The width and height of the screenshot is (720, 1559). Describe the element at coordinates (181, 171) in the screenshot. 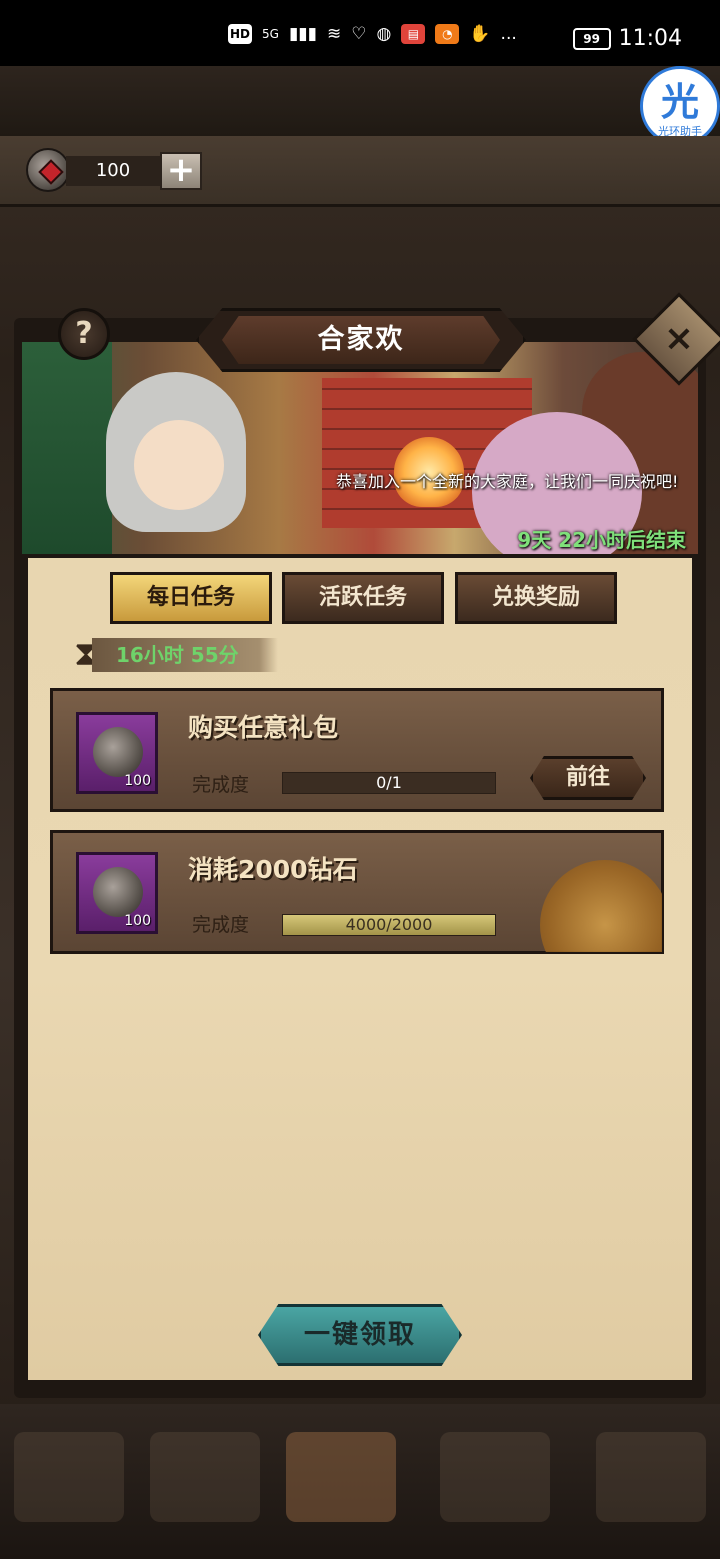

I see `add-currency-button: +` at that location.